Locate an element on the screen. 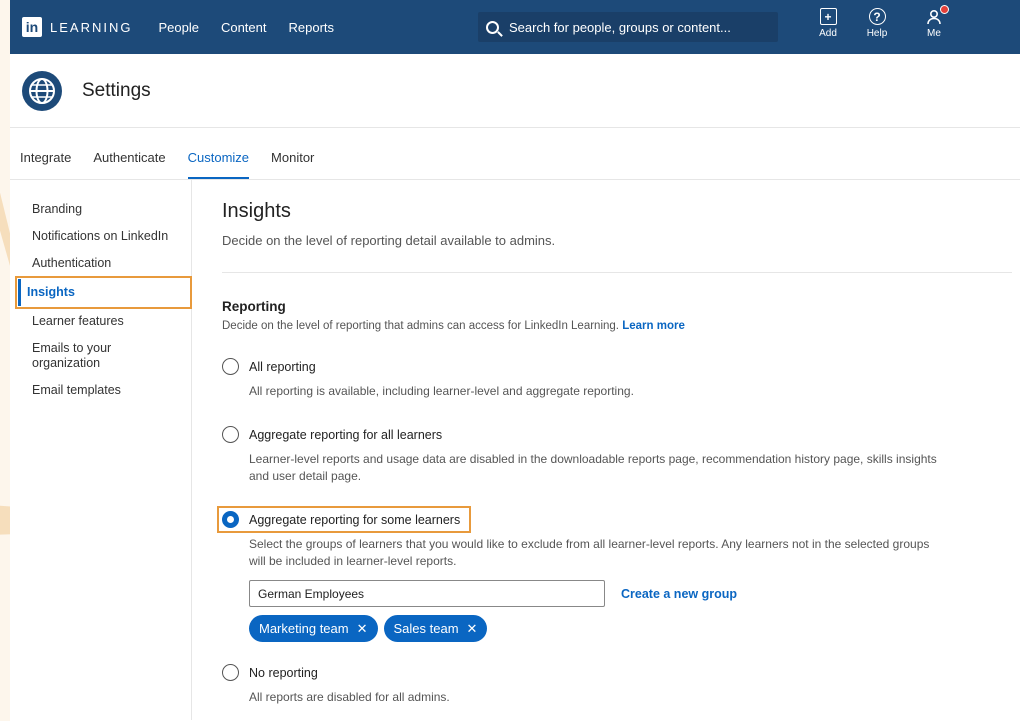 This screenshot has height=721, width=1020. search-bar is located at coordinates (628, 27).